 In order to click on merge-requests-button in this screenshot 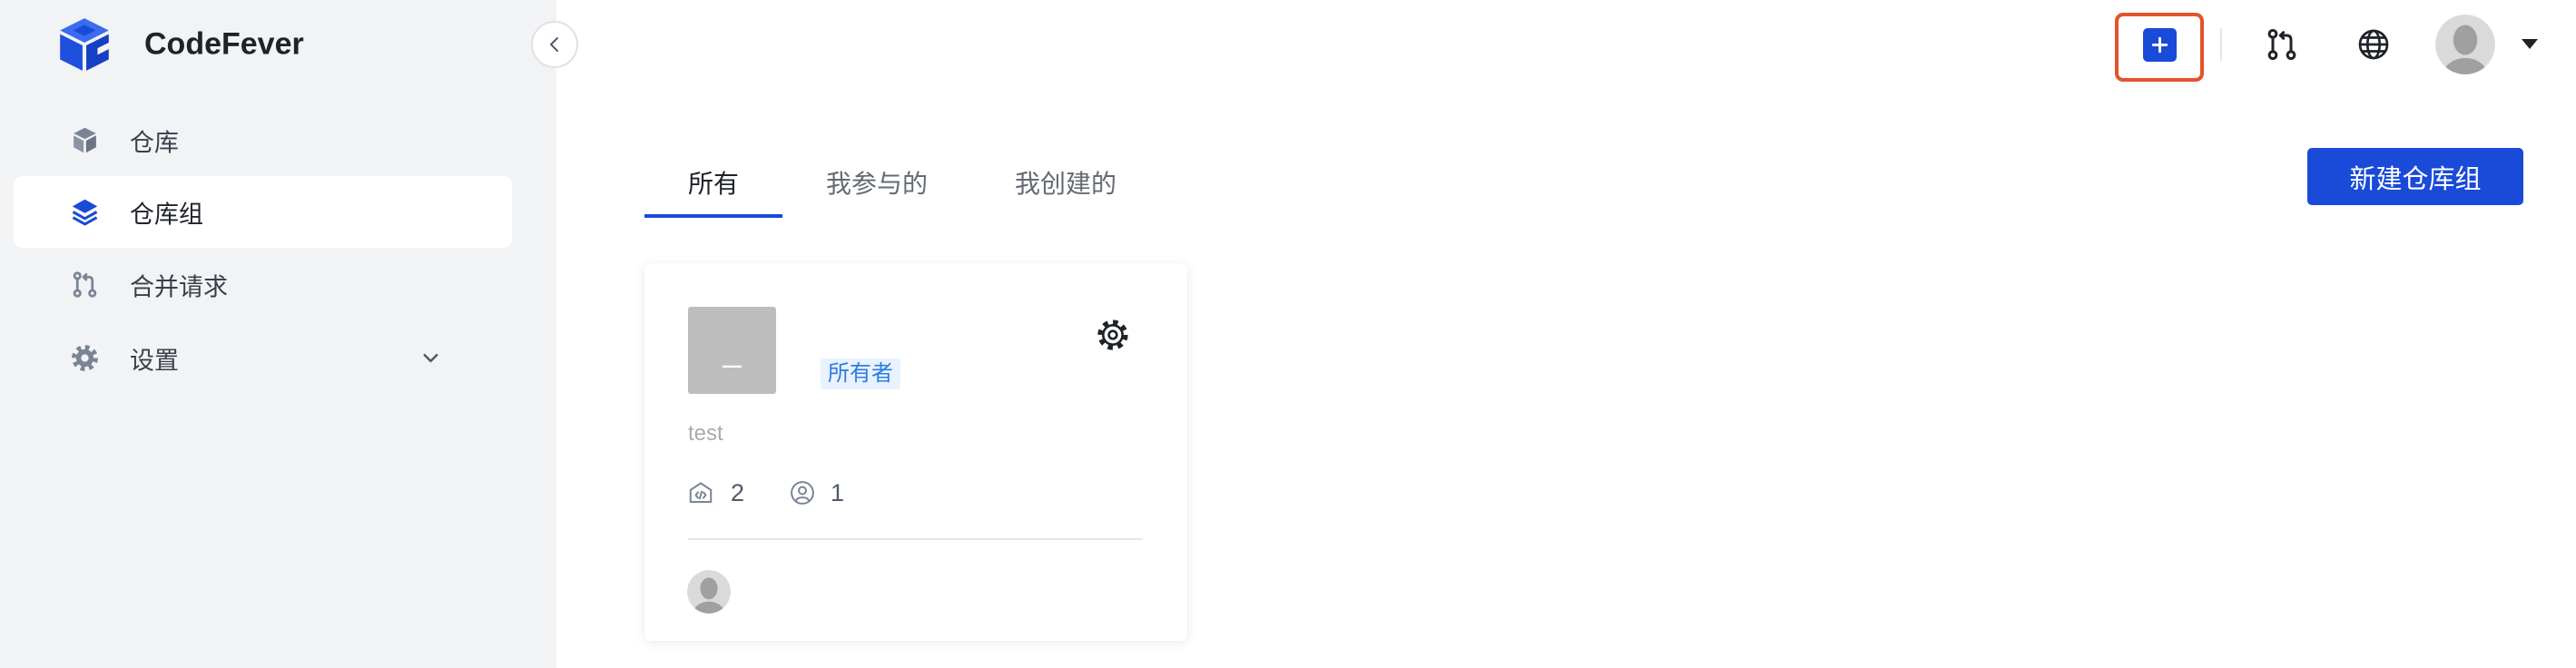, I will do `click(2282, 45)`.